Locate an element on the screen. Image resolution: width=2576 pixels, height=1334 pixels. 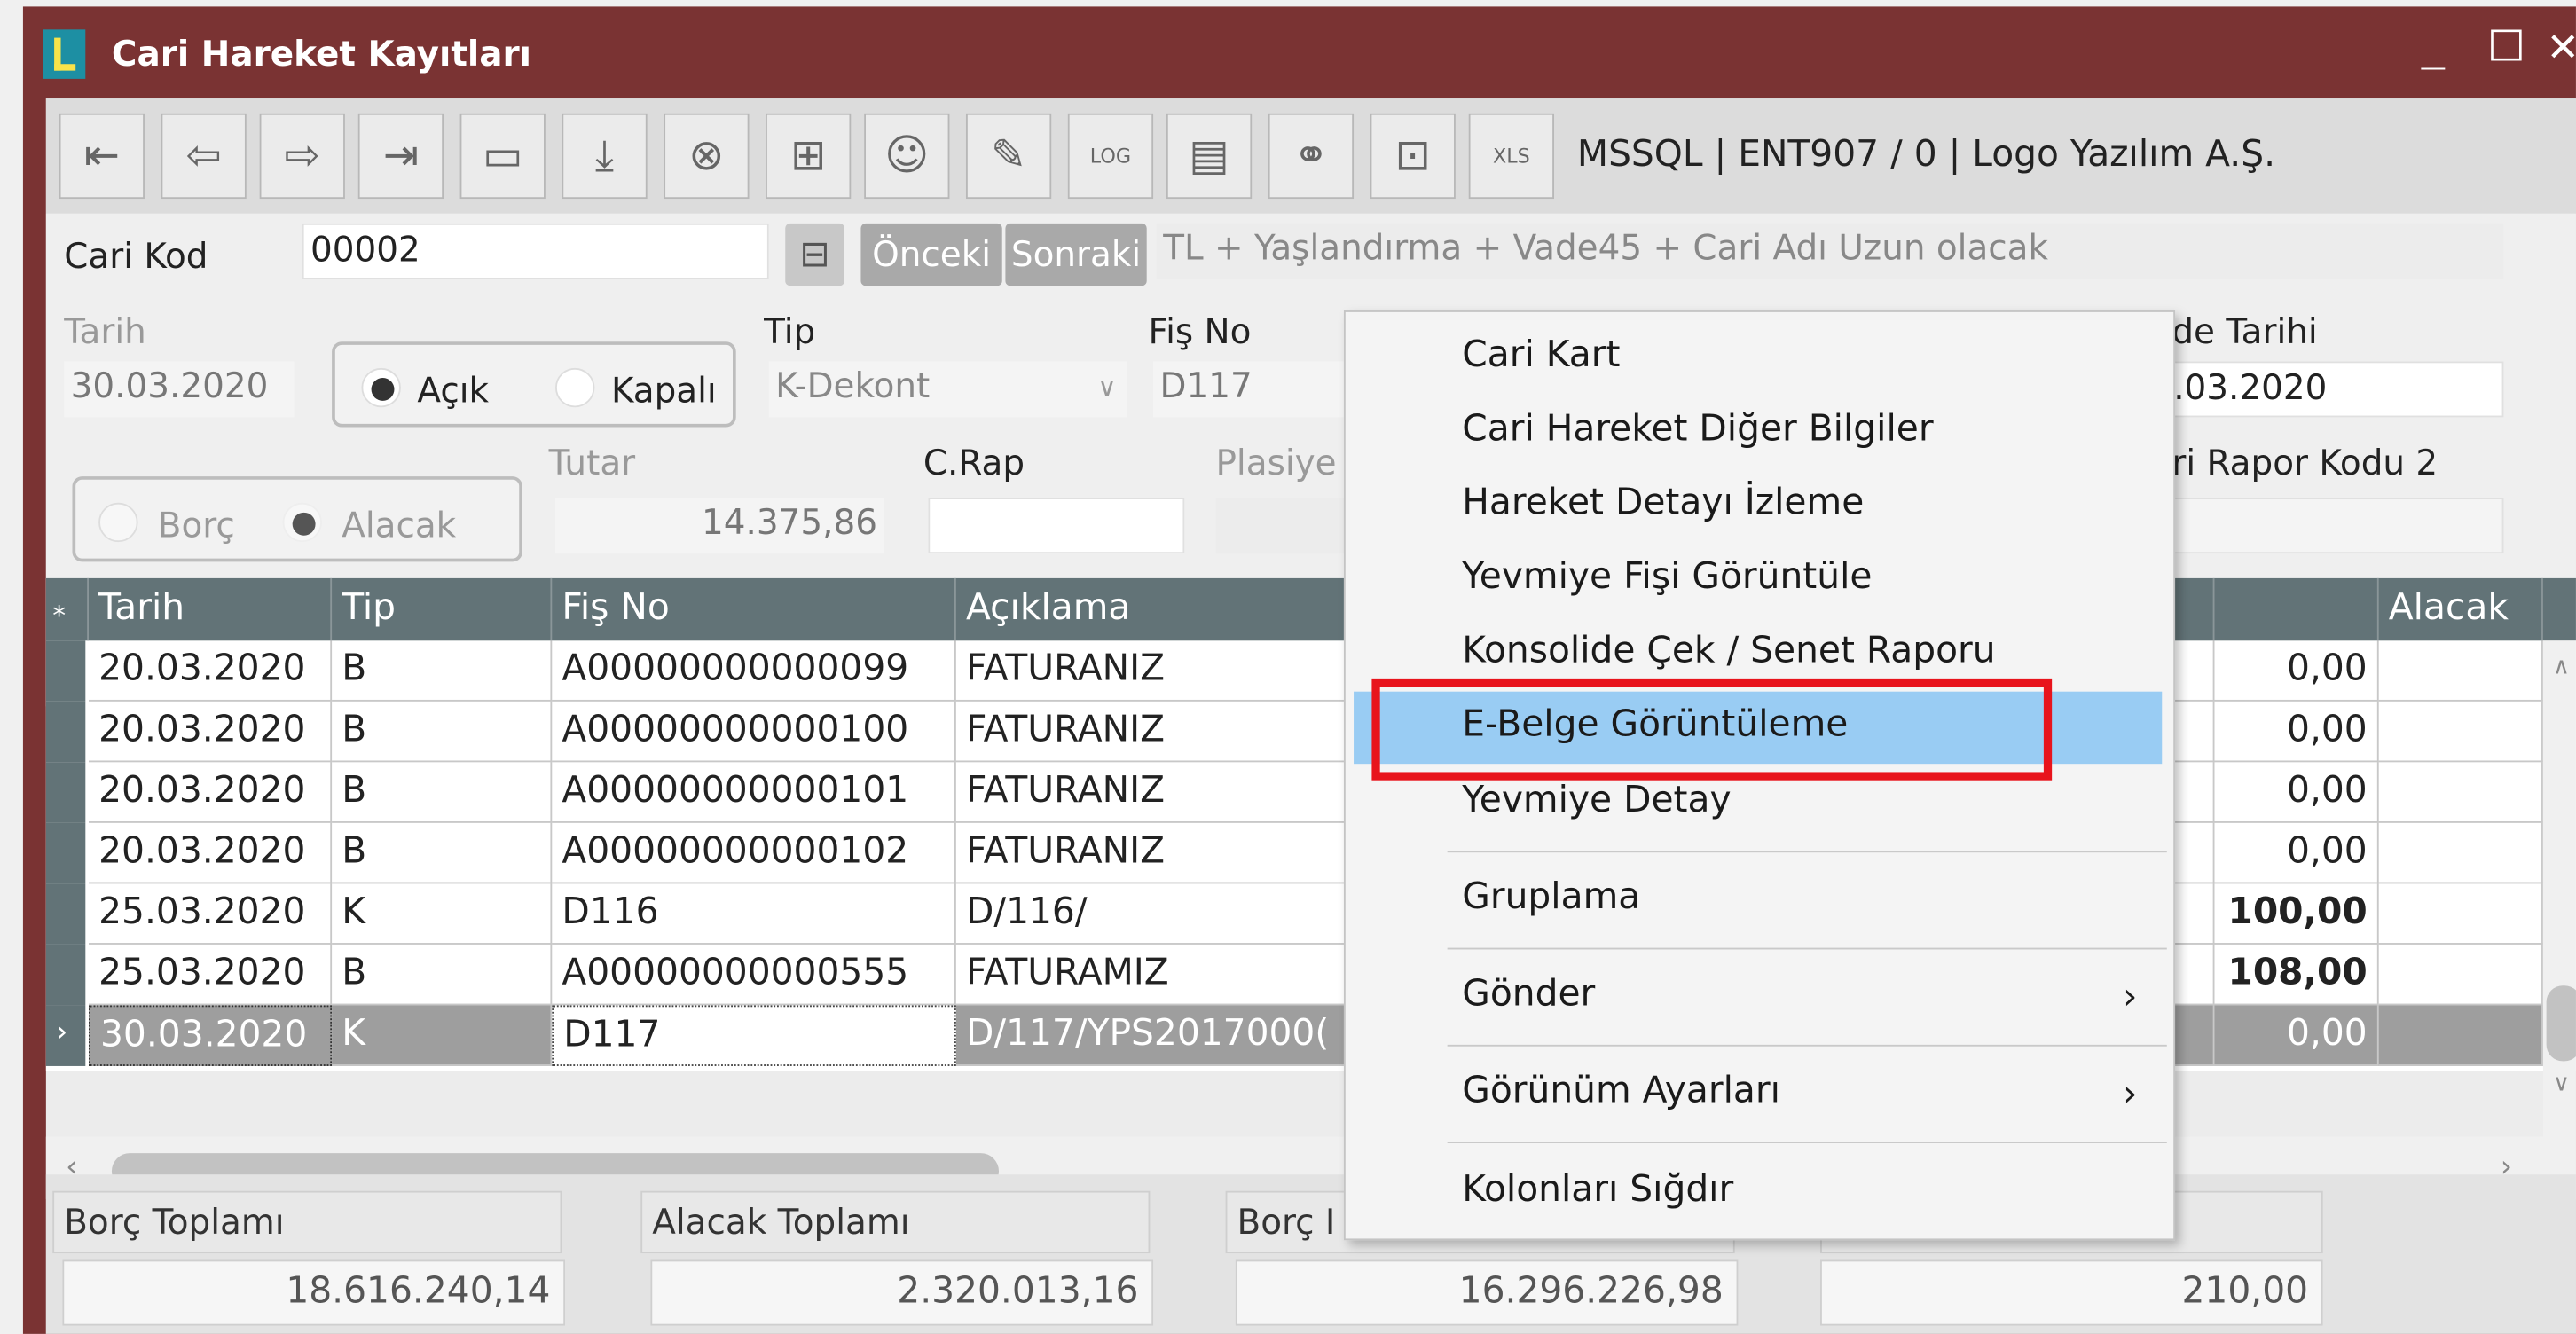
vscroll-thumb is located at coordinates (2561, 1023).